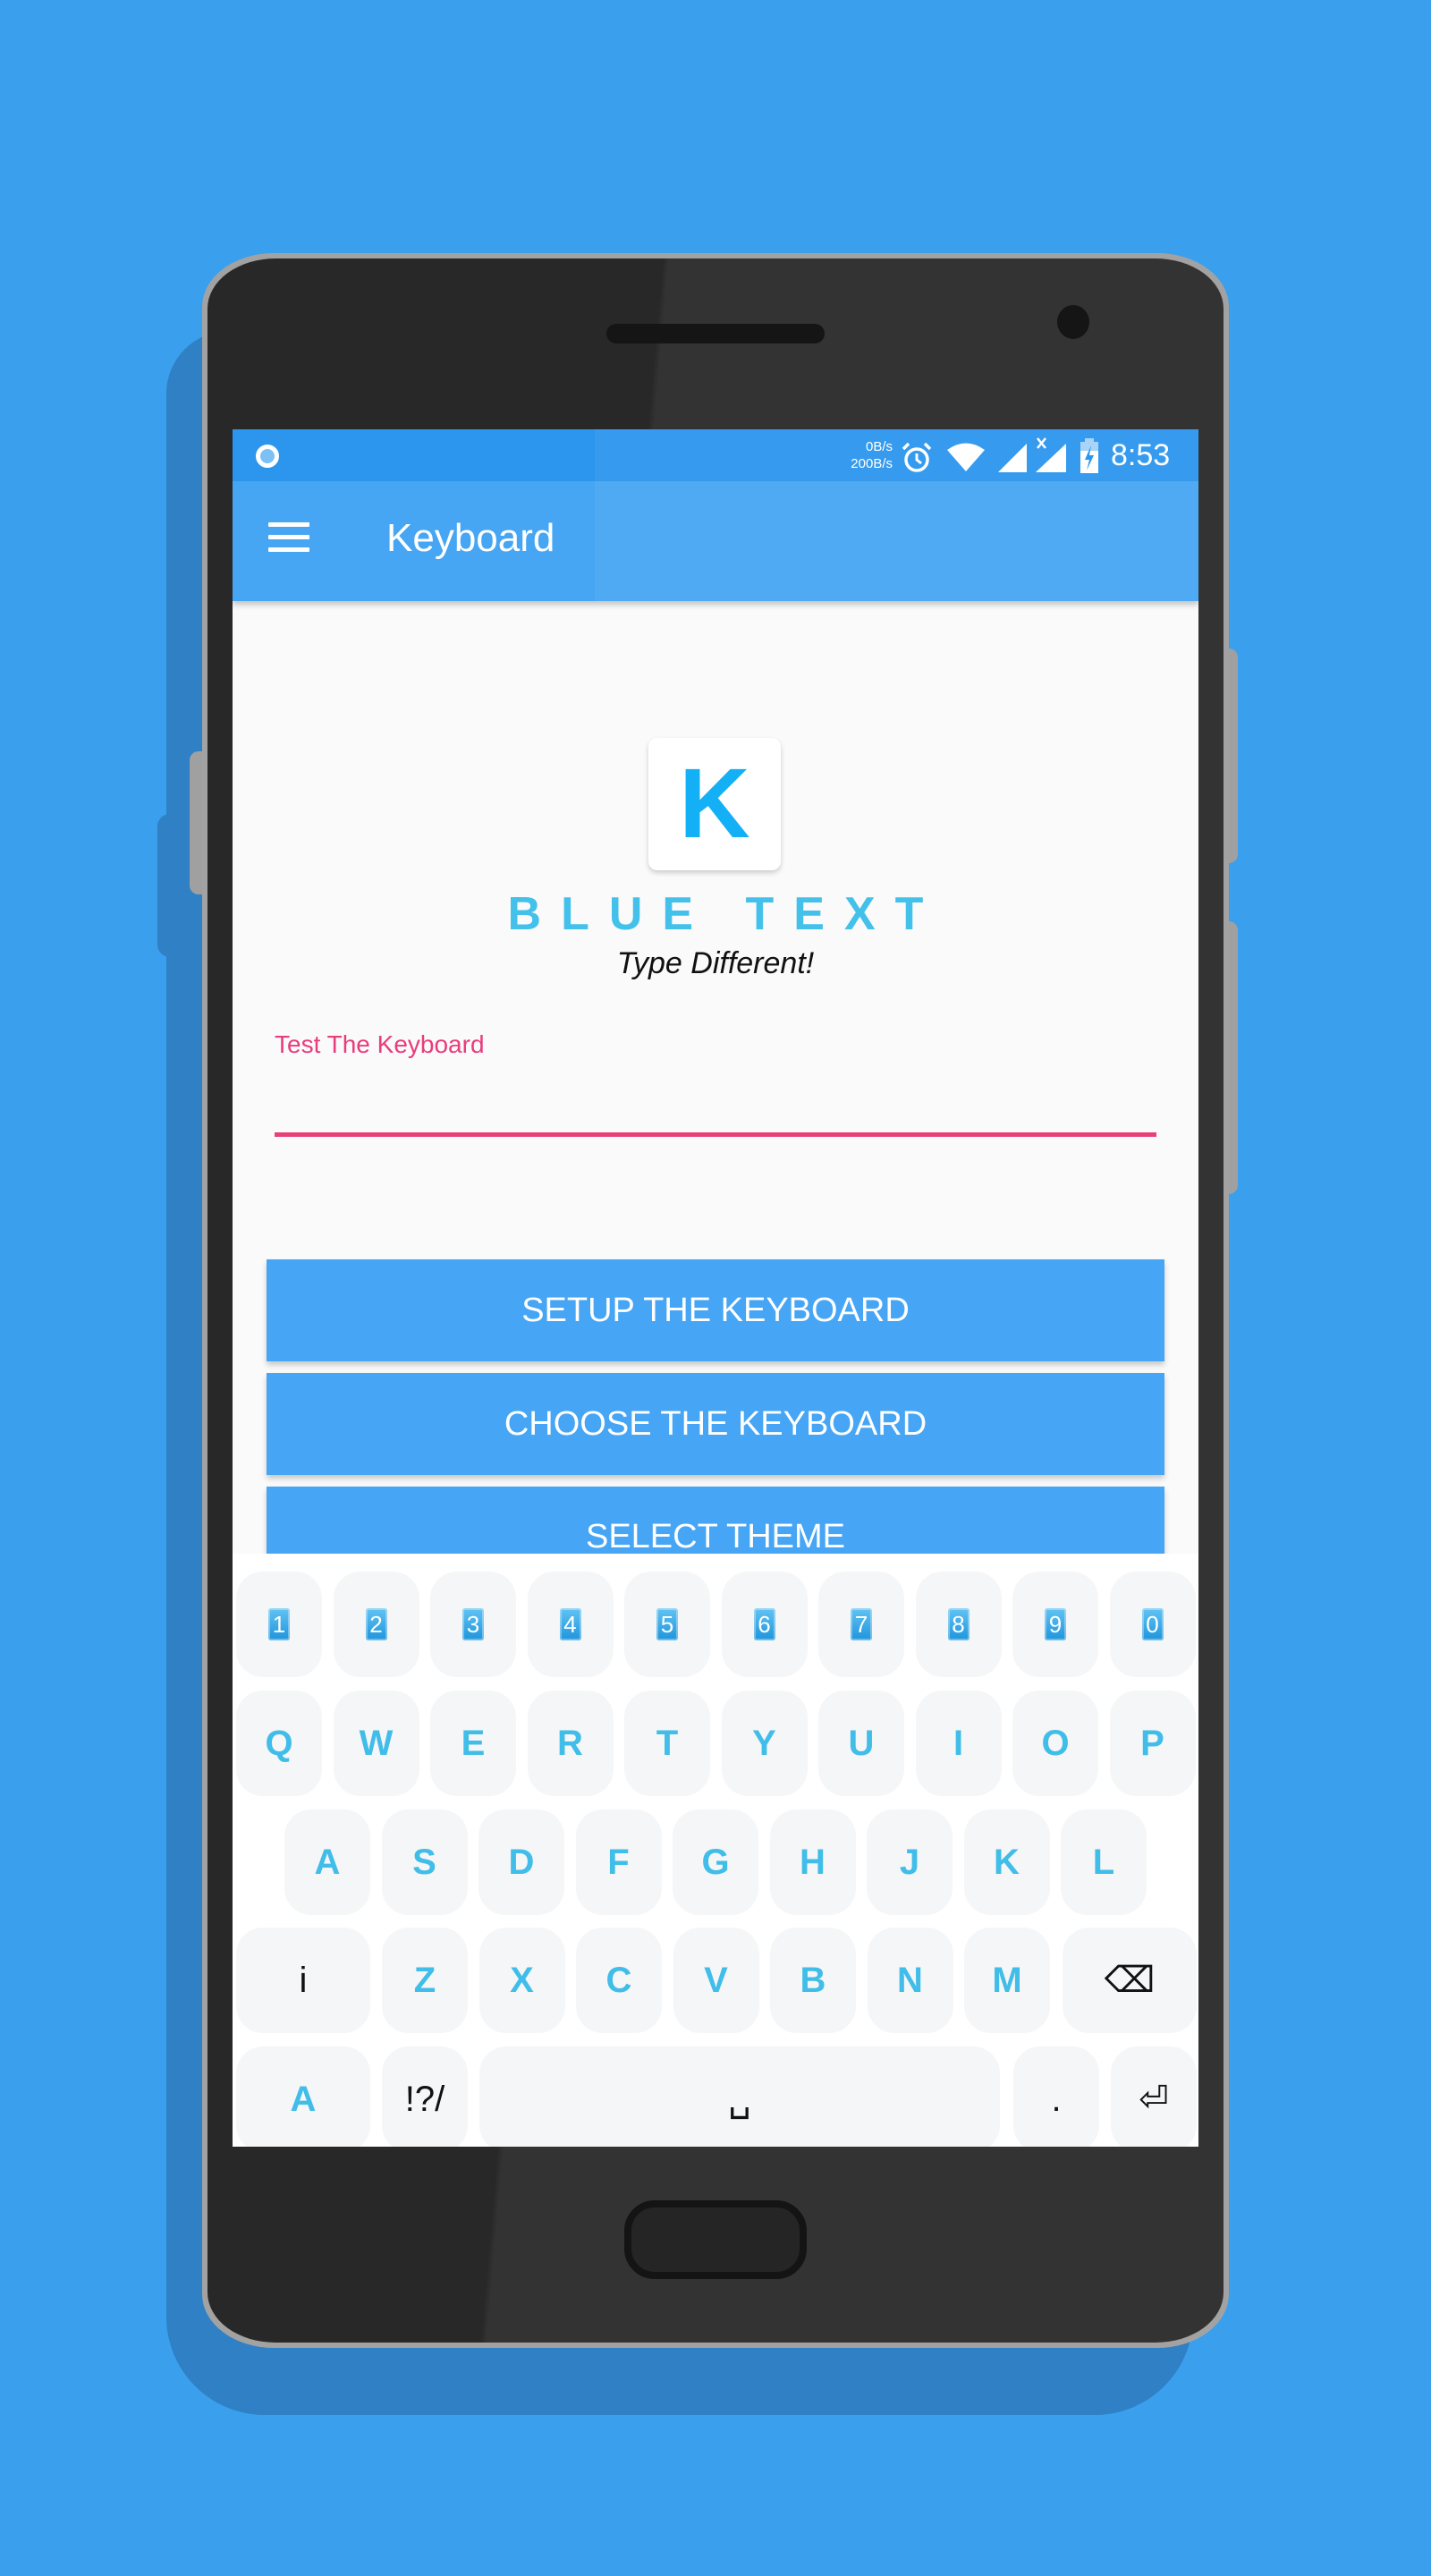  I want to click on key-y: Y, so click(765, 1743).